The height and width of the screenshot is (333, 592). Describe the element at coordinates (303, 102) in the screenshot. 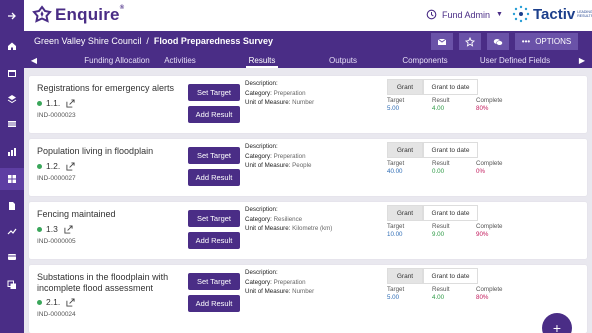

I see `unit-value: Number` at that location.